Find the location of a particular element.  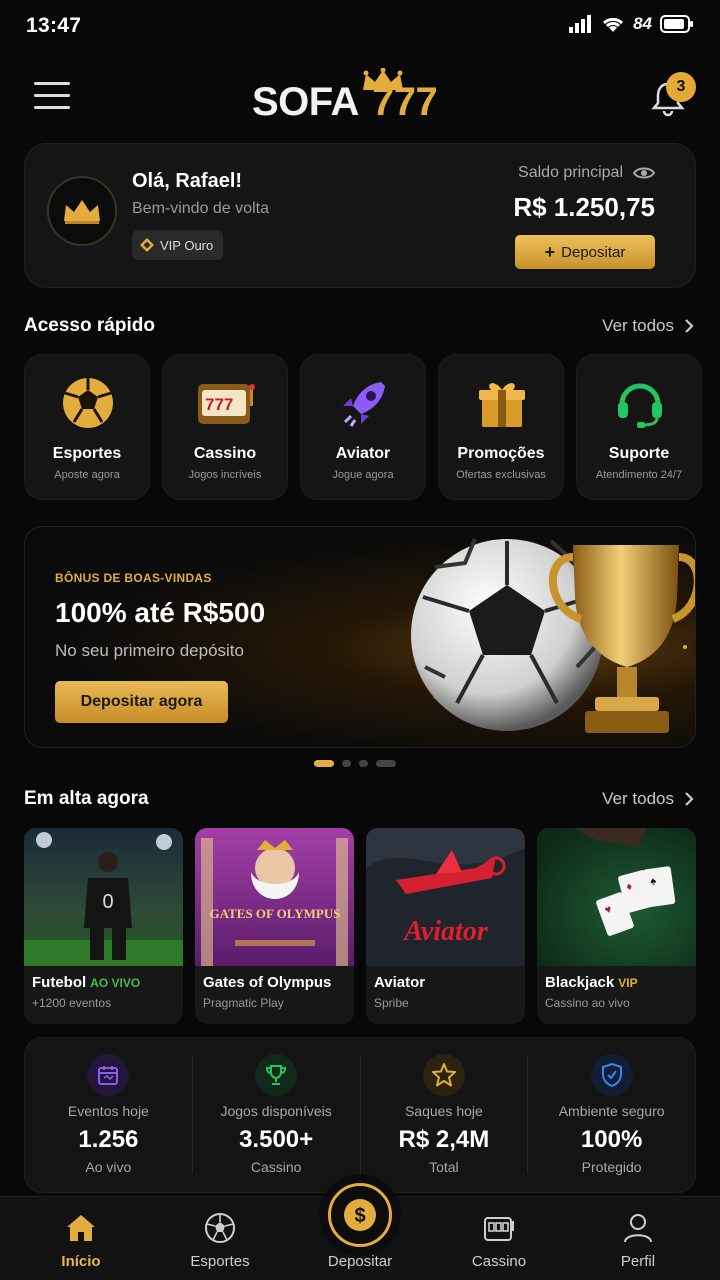

aviator-image: Aviator is located at coordinates (445, 897).